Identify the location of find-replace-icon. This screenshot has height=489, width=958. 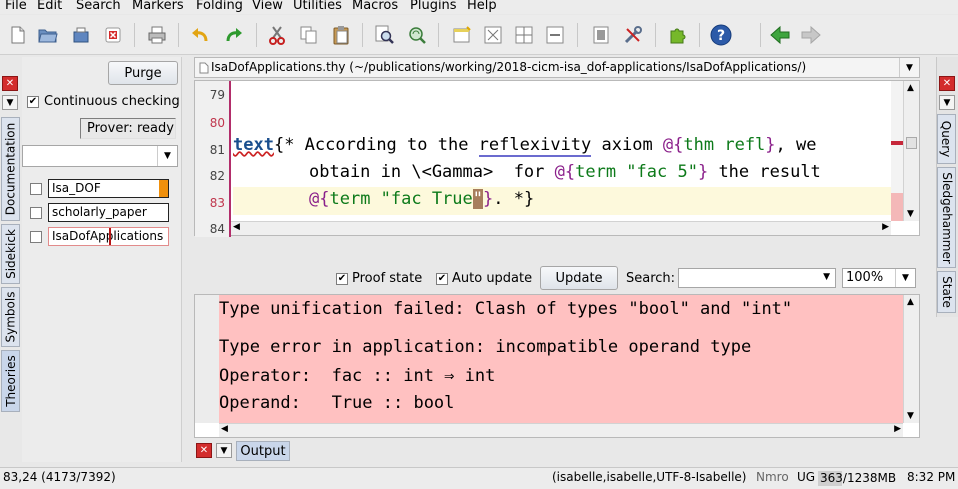
(417, 35).